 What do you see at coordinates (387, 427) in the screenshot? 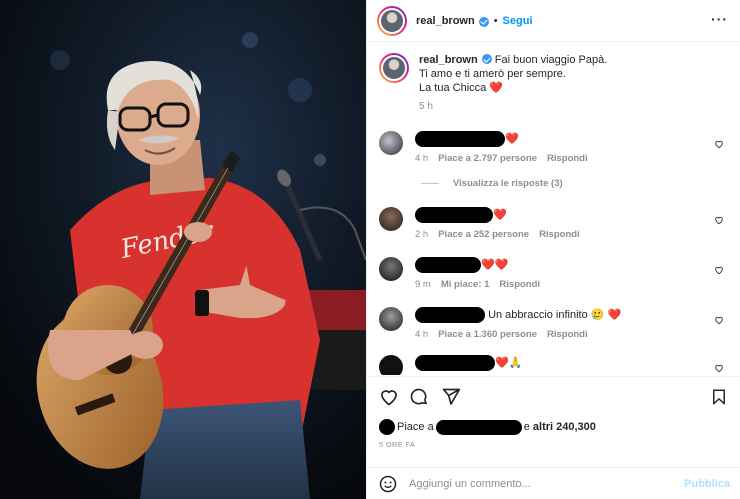
I see `liker-avatar` at bounding box center [387, 427].